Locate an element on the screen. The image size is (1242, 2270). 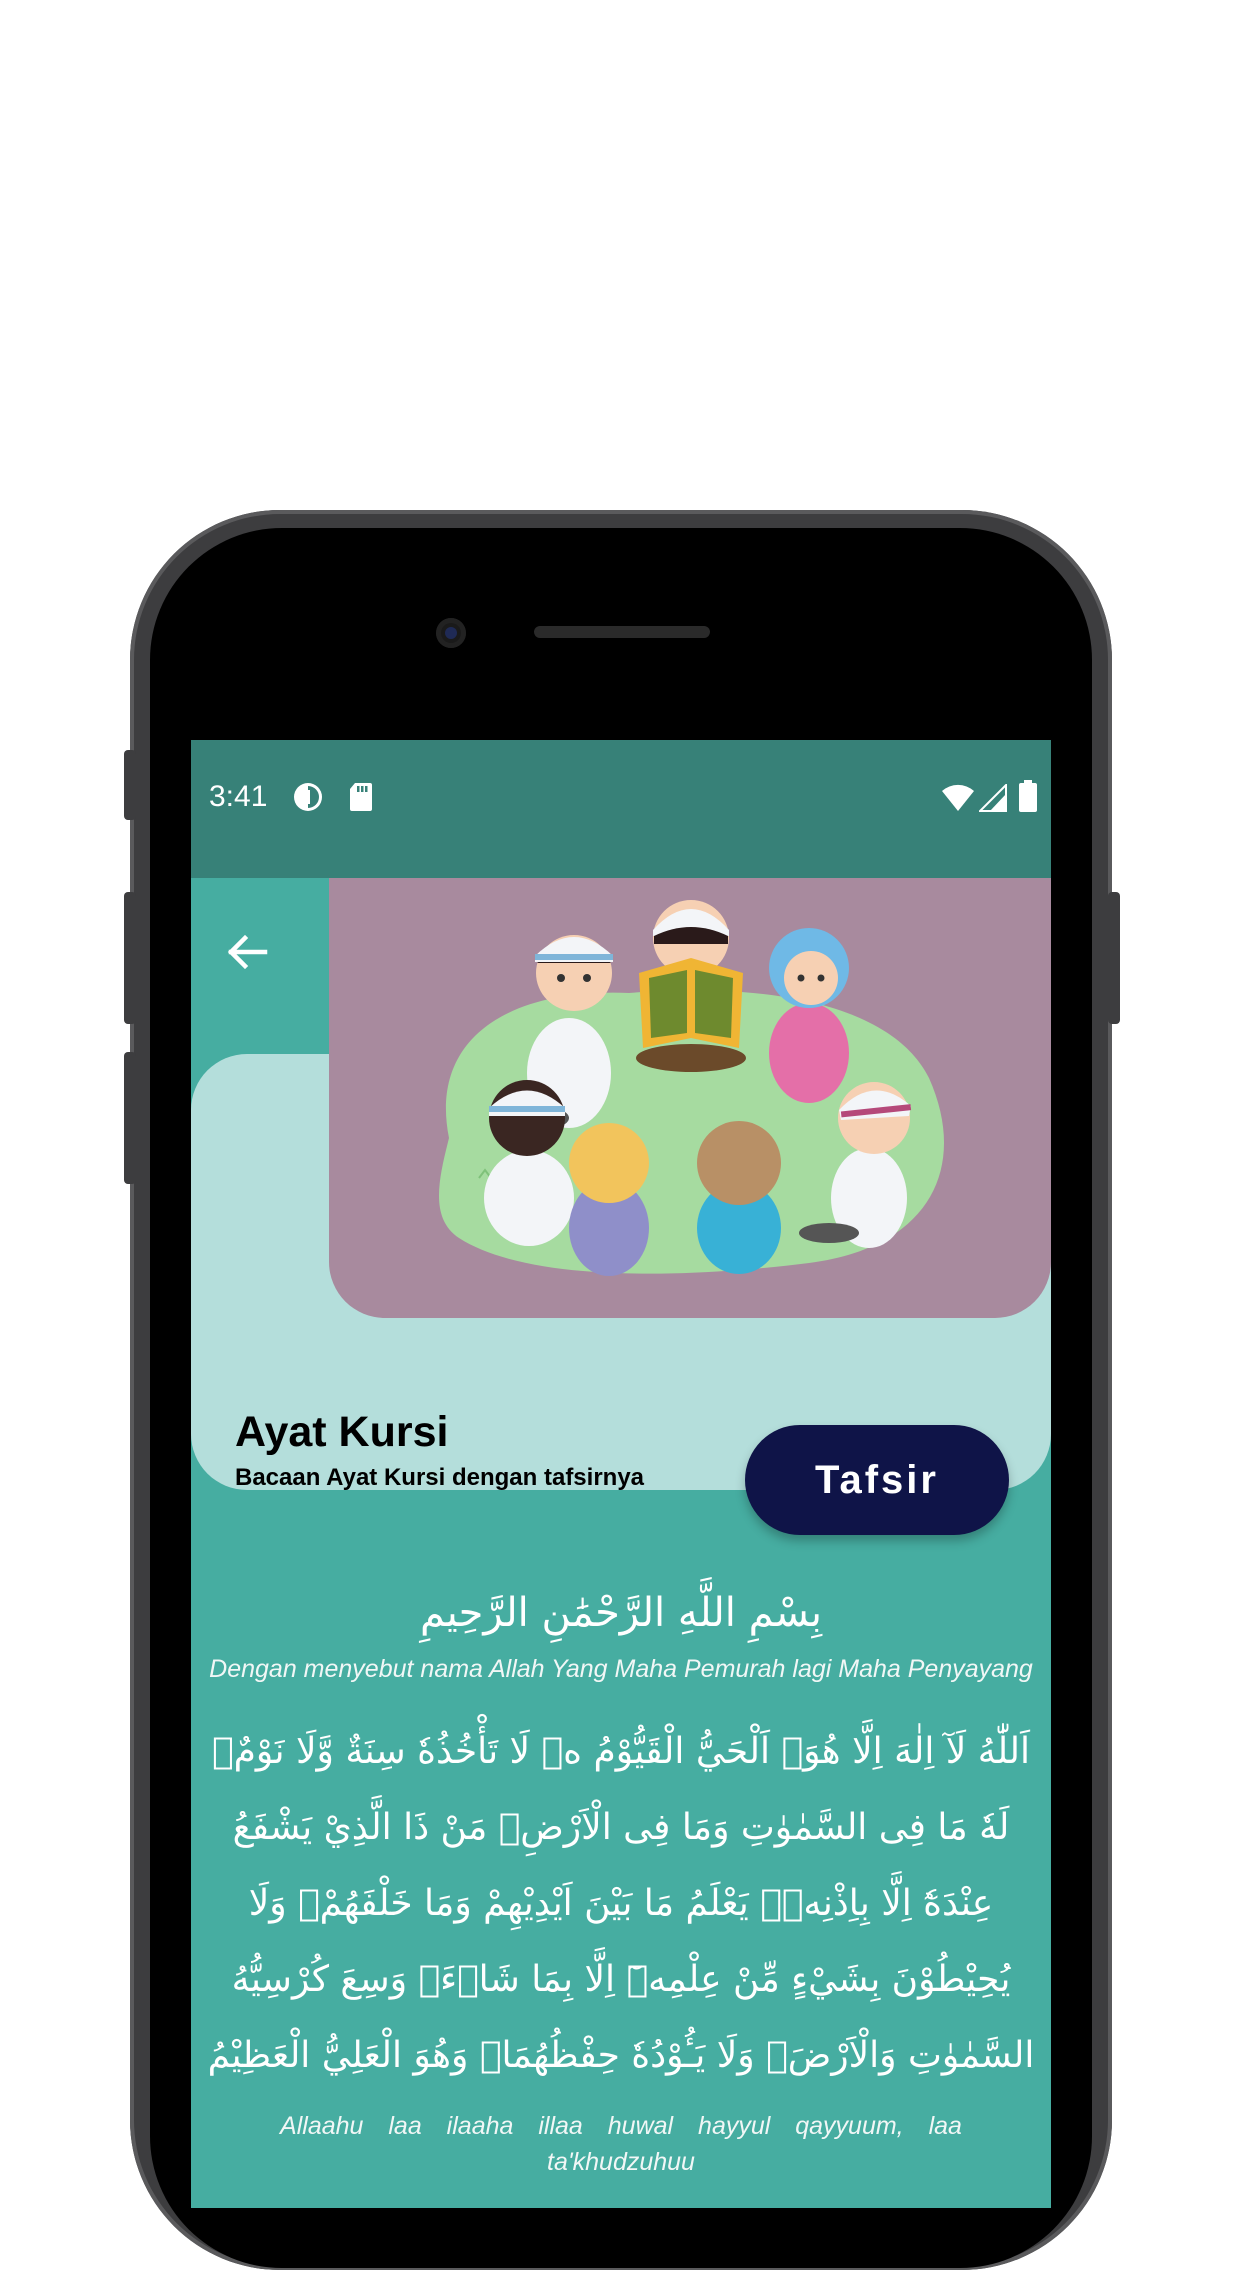
front-camera is located at coordinates (451, 633).